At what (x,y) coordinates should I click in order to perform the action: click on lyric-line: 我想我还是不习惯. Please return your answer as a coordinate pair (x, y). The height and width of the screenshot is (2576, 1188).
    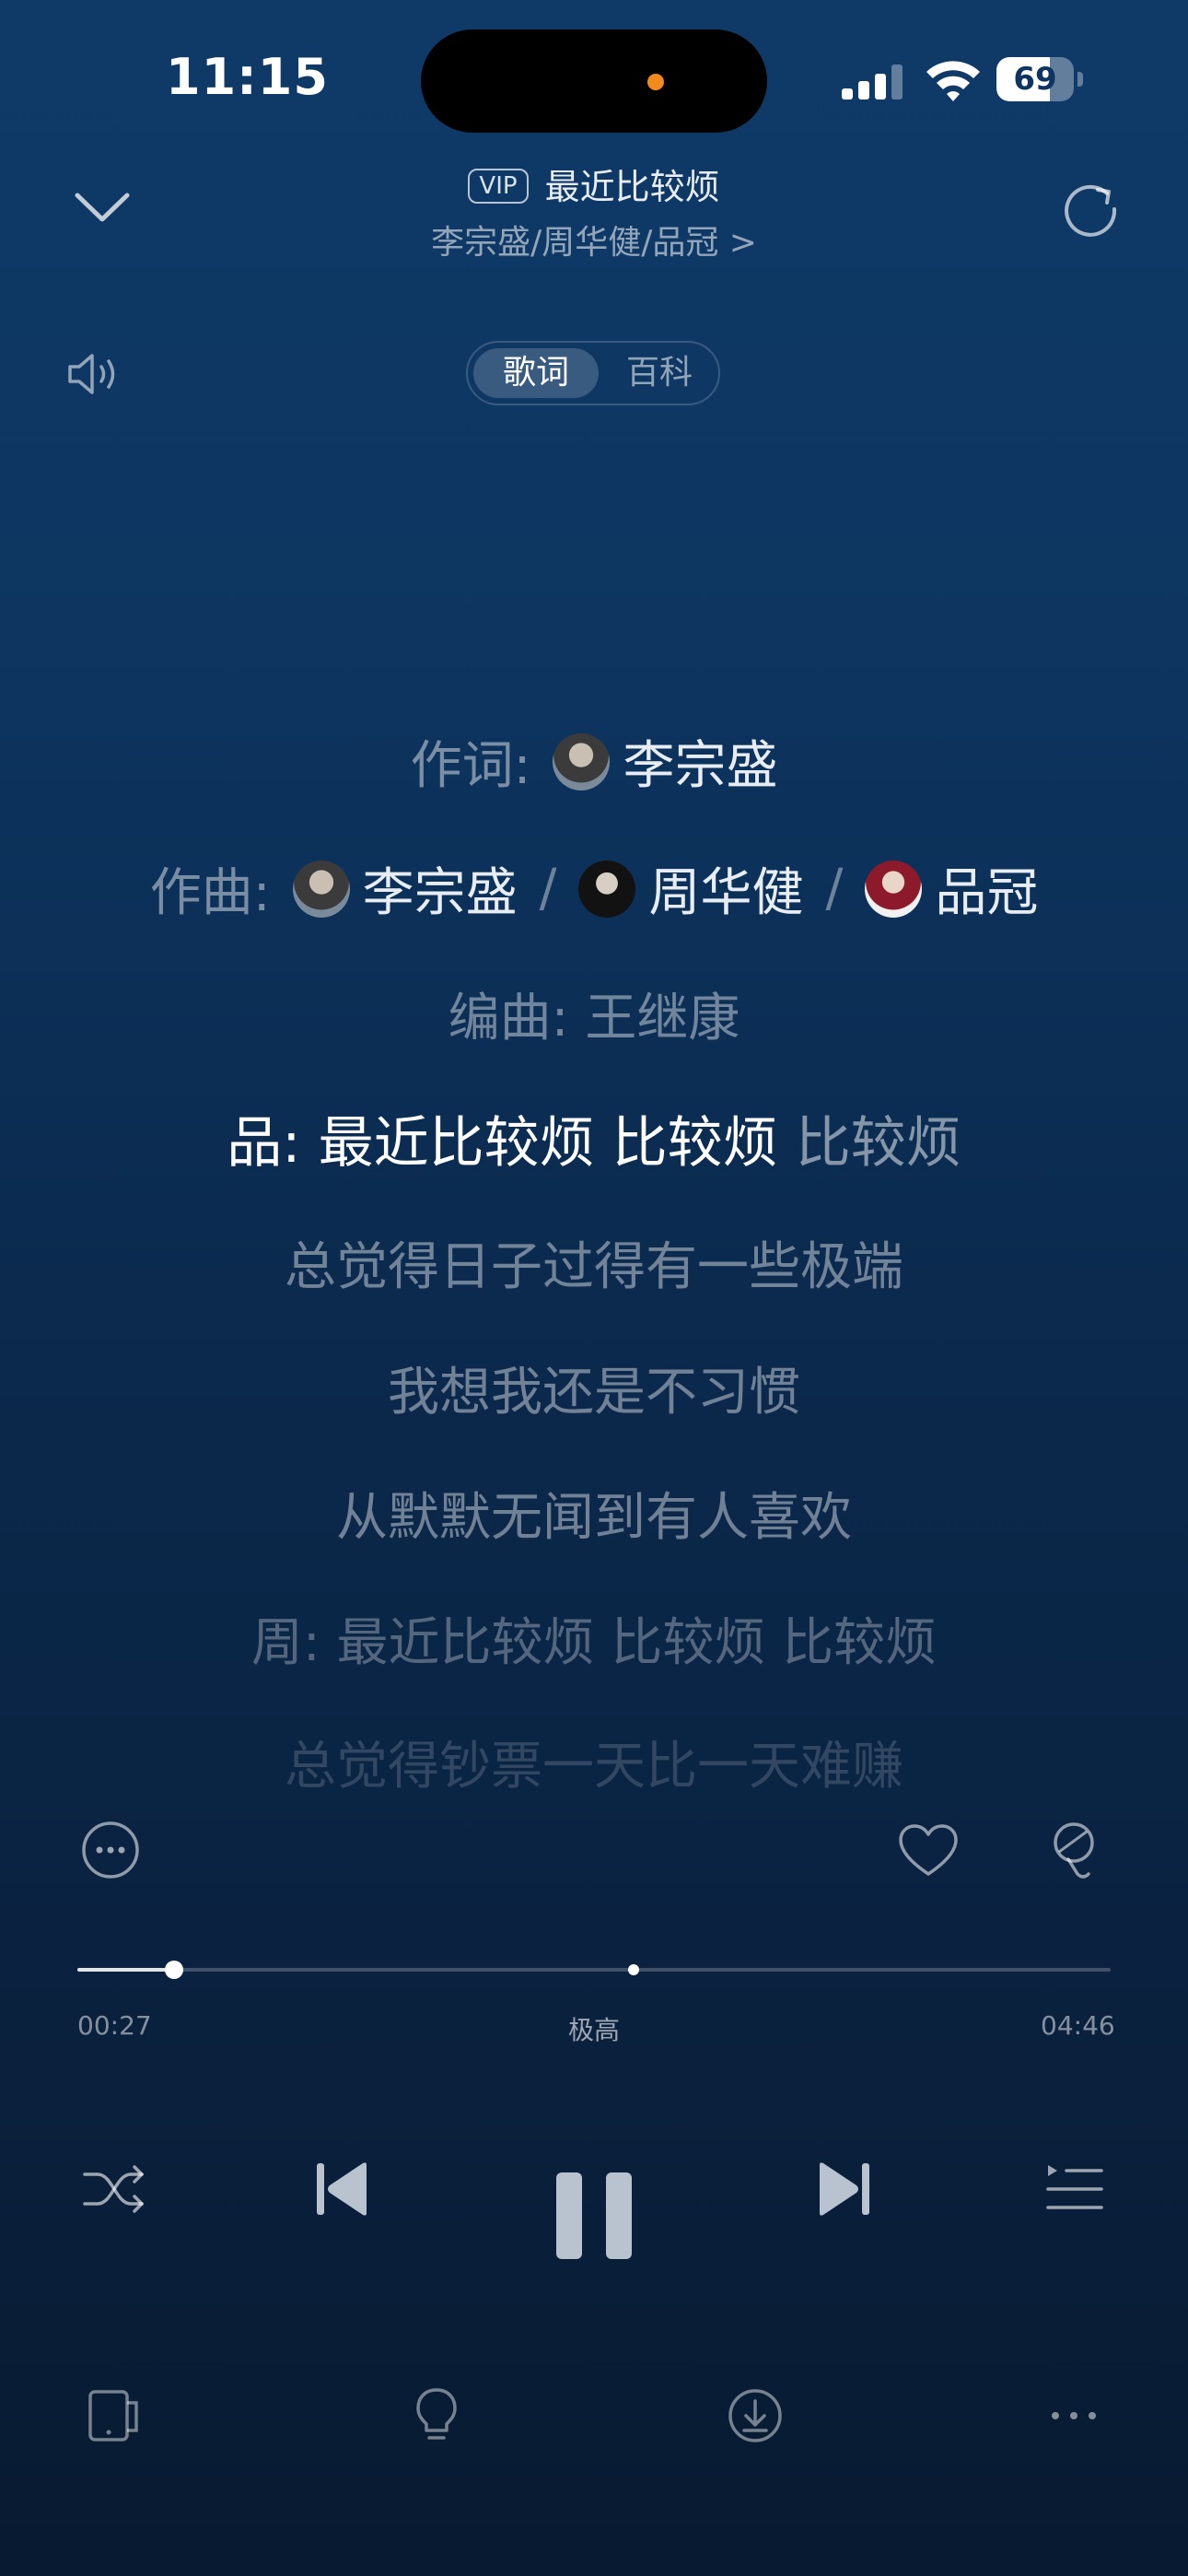
    Looking at the image, I should click on (594, 1388).